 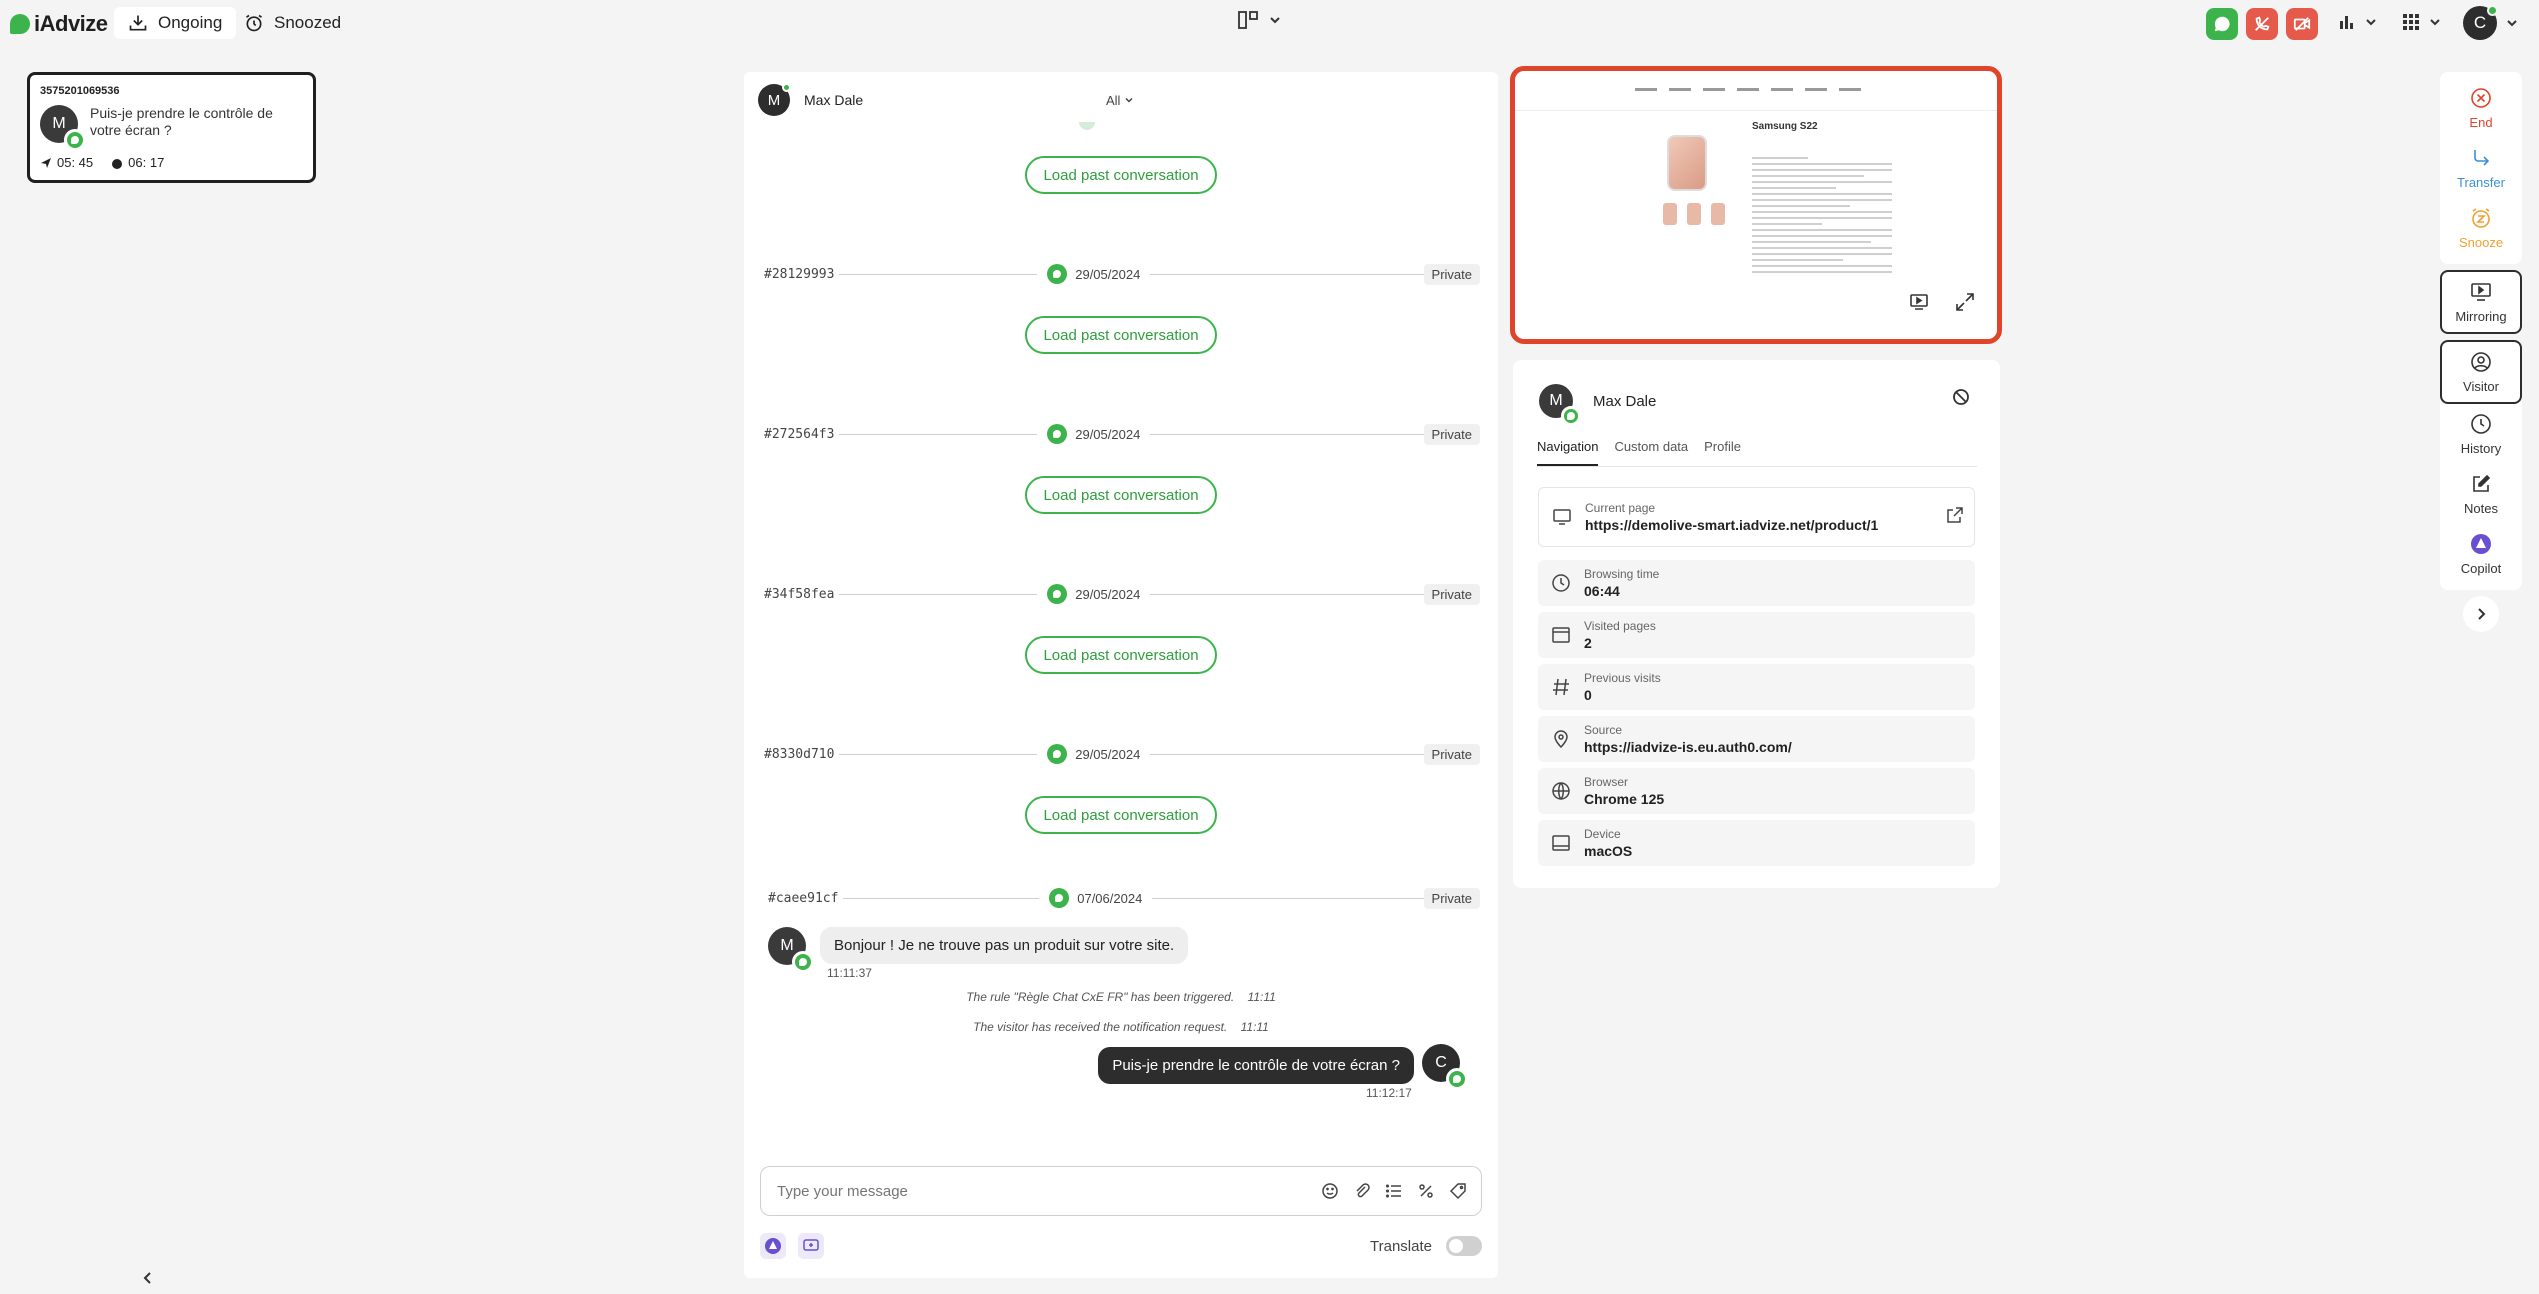 What do you see at coordinates (2262, 24) in the screenshot?
I see `call-channel-button` at bounding box center [2262, 24].